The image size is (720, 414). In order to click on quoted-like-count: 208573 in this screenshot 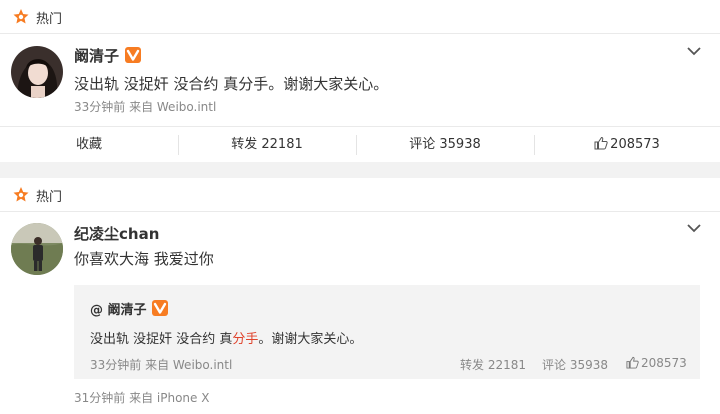, I will do `click(664, 363)`.